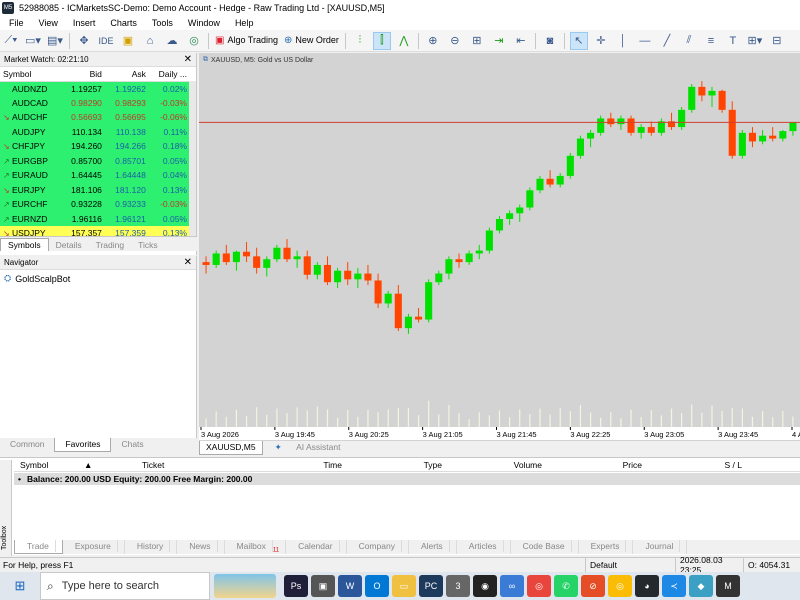 This screenshot has width=800, height=600. What do you see at coordinates (148, 245) in the screenshot?
I see `tab-ticks: Ticks` at bounding box center [148, 245].